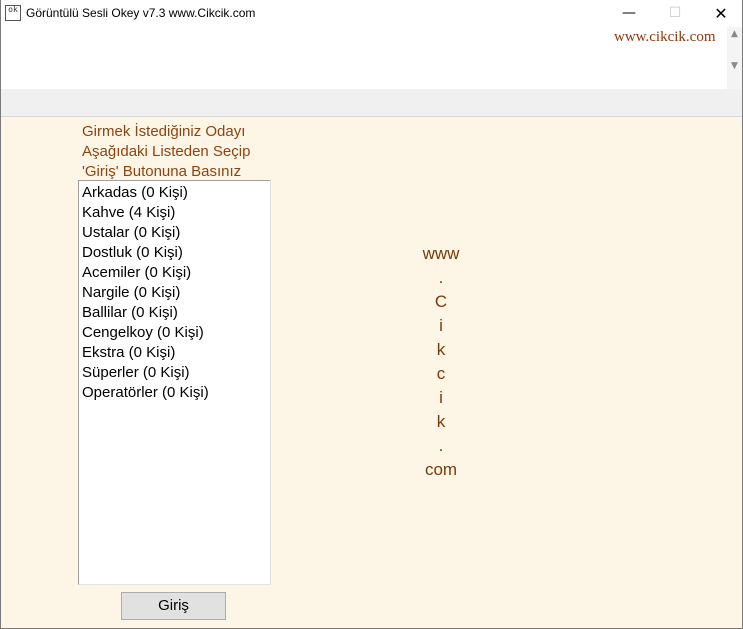  What do you see at coordinates (174, 213) in the screenshot?
I see `room-item: Kahve (4 Kişi)` at bounding box center [174, 213].